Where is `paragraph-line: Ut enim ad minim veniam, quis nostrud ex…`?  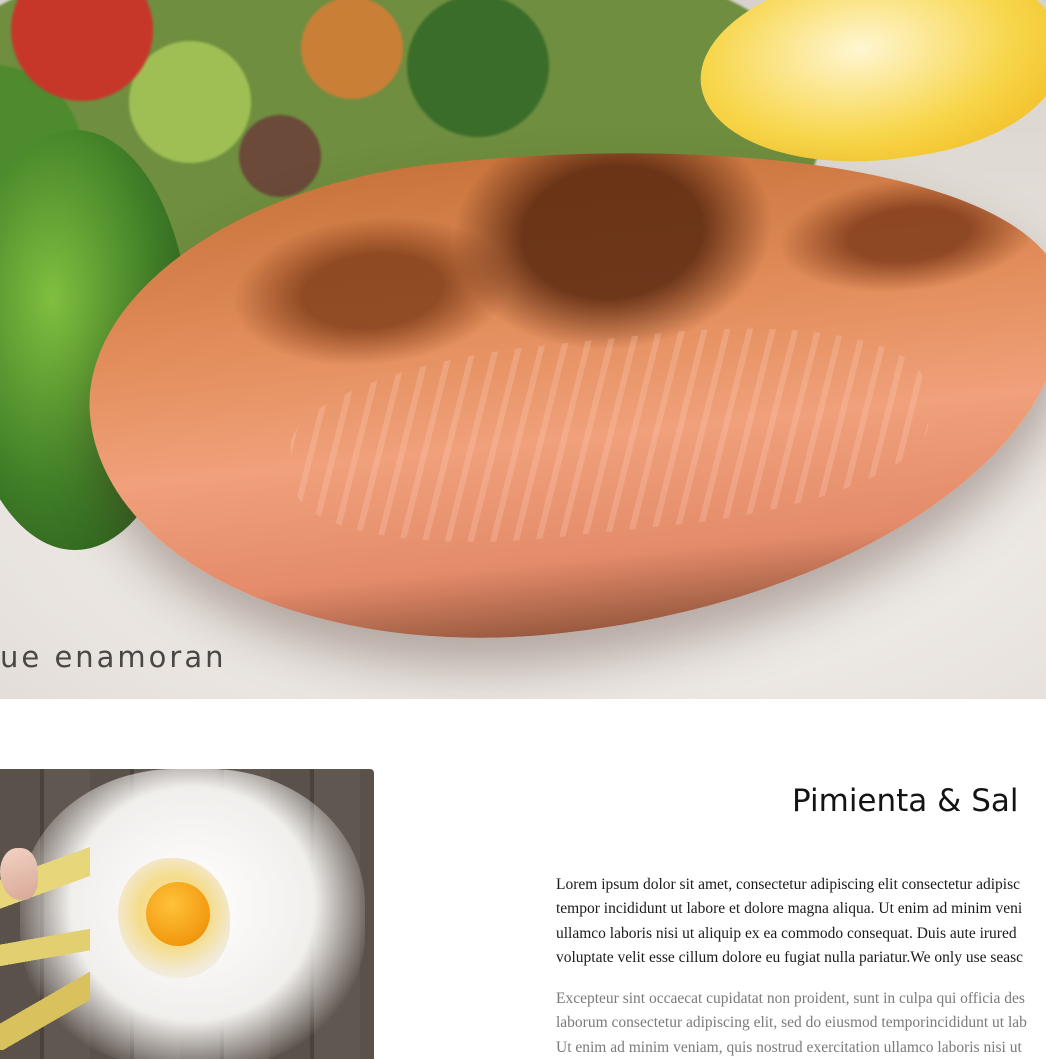 paragraph-line: Ut enim ad minim veniam, quis nostrud ex… is located at coordinates (789, 1047).